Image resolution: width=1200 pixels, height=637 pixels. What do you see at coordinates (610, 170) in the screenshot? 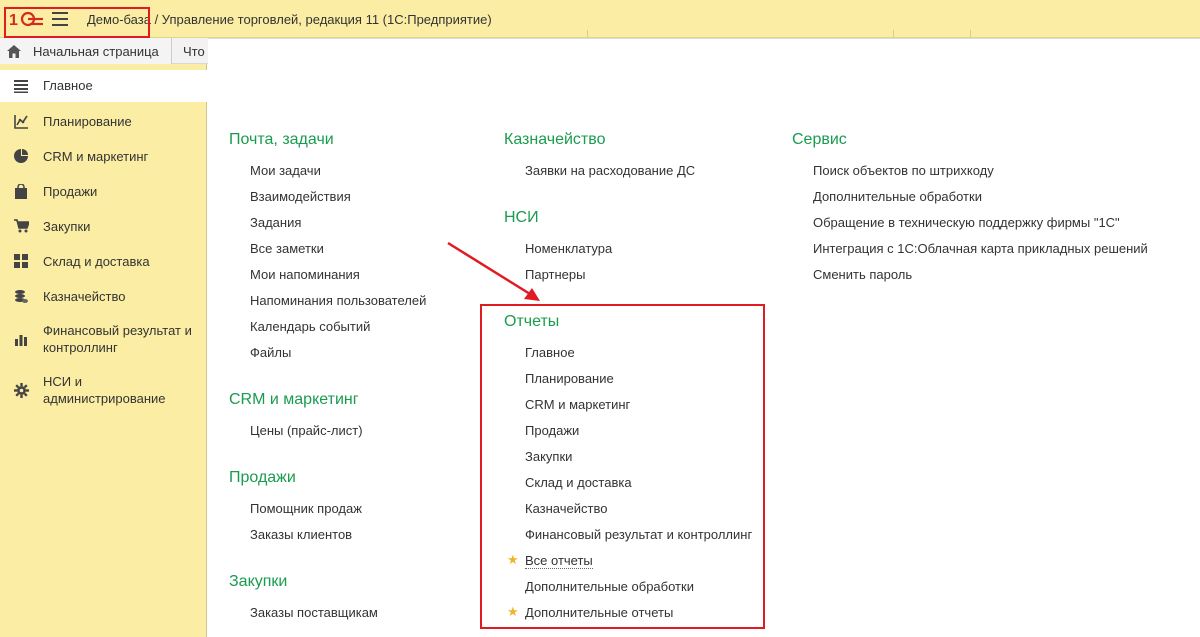
I see `link-payment-requests: Заявки на расходование ДС` at bounding box center [610, 170].